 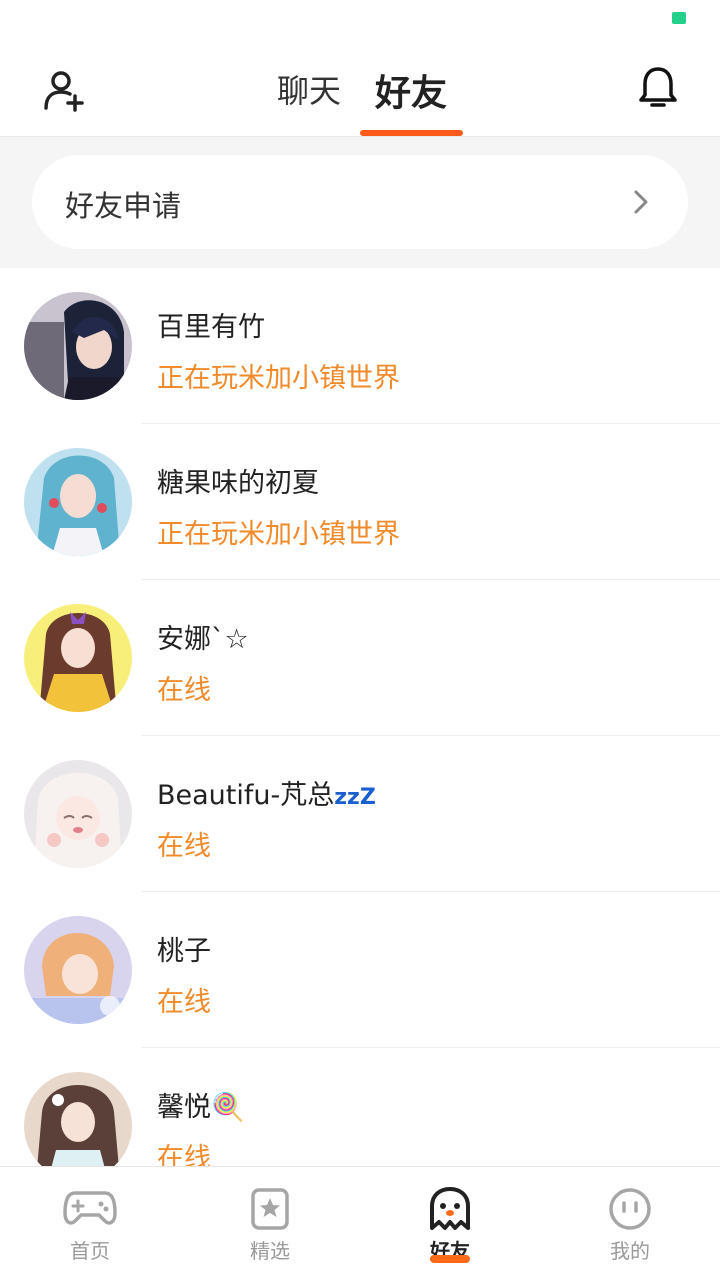 I want to click on nav-featured: 精选, so click(x=270, y=1223).